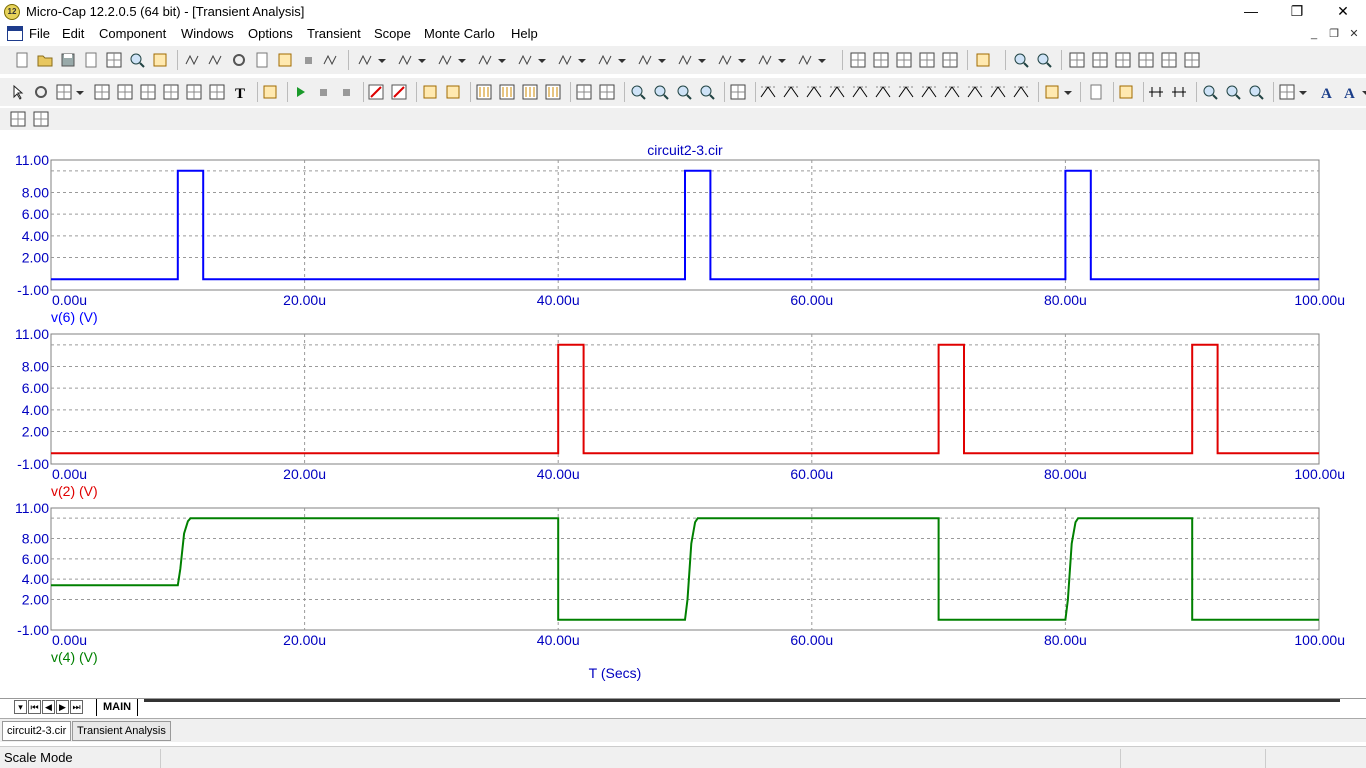 Image resolution: width=1366 pixels, height=768 pixels. What do you see at coordinates (406, 60) in the screenshot?
I see `resistor-icon` at bounding box center [406, 60].